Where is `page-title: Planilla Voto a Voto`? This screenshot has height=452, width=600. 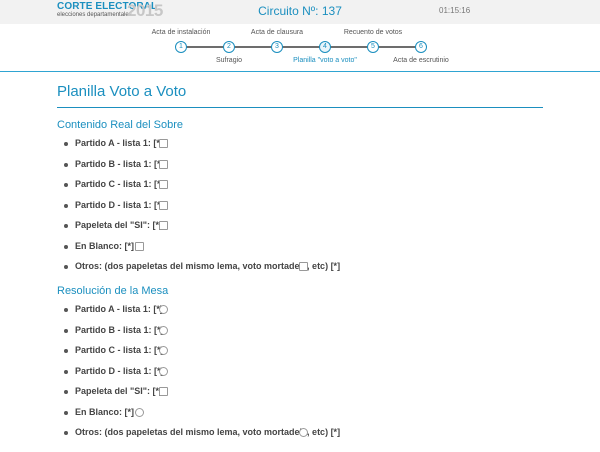 page-title: Planilla Voto a Voto is located at coordinates (122, 91).